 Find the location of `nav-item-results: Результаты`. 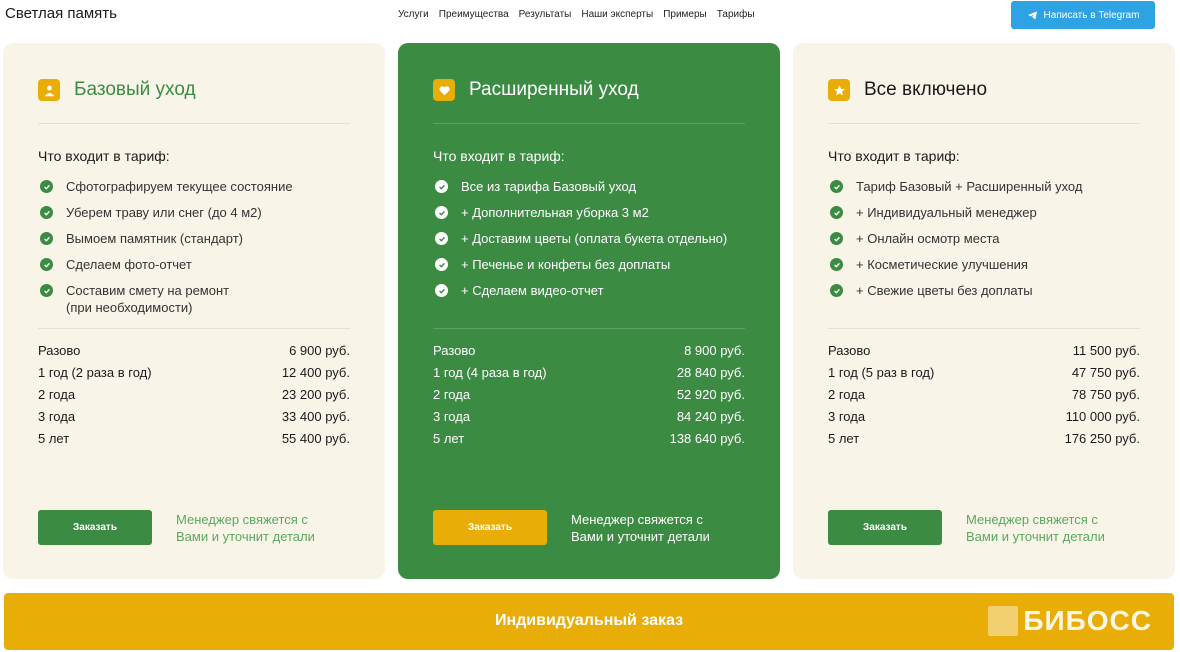

nav-item-results: Результаты is located at coordinates (545, 14).